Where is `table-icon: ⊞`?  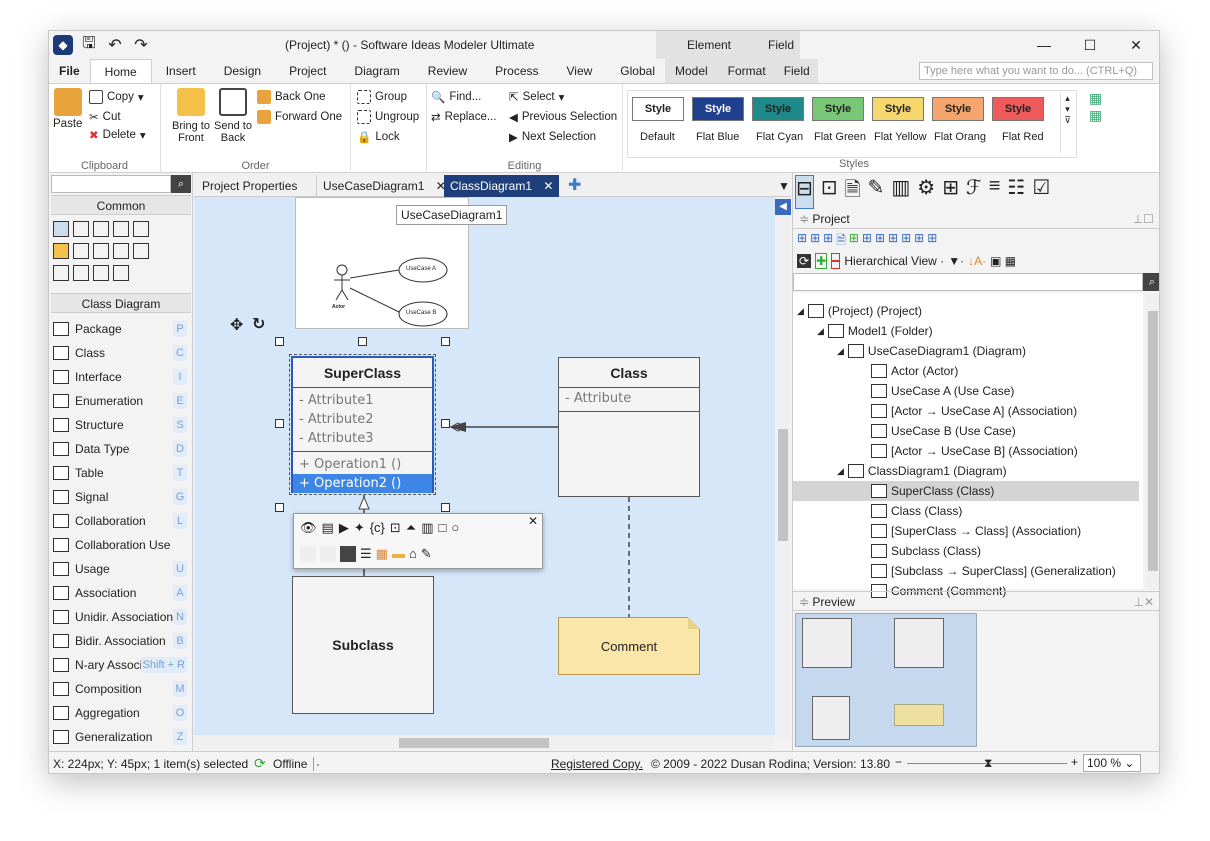 table-icon: ⊞ is located at coordinates (893, 241).